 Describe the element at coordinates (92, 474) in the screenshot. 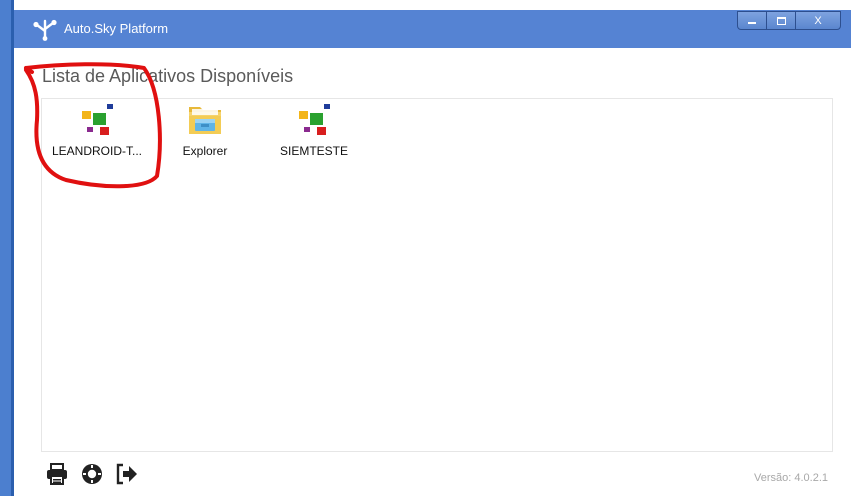

I see `gear-icon` at that location.